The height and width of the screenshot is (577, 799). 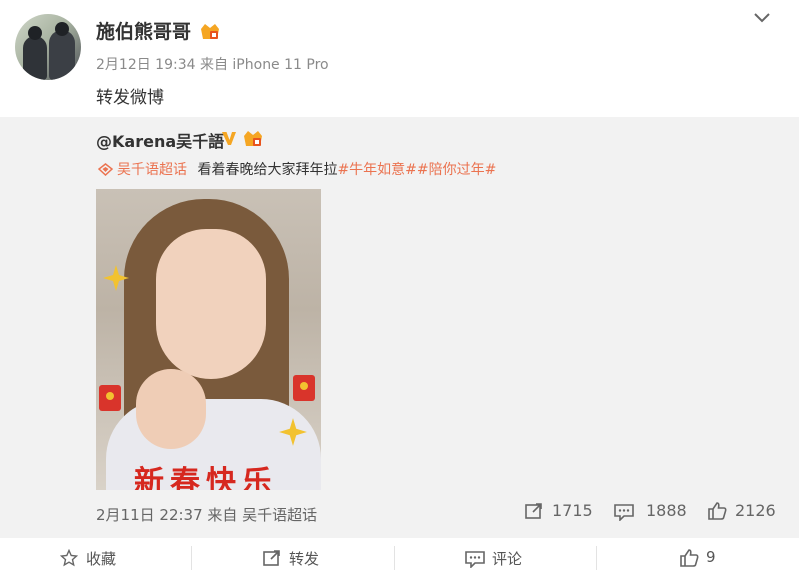 What do you see at coordinates (711, 557) in the screenshot?
I see `like-button-count: 9` at bounding box center [711, 557].